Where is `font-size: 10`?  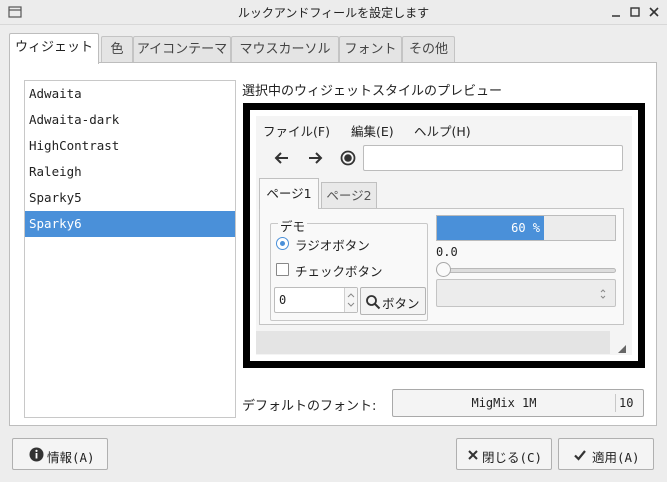 font-size: 10 is located at coordinates (626, 403).